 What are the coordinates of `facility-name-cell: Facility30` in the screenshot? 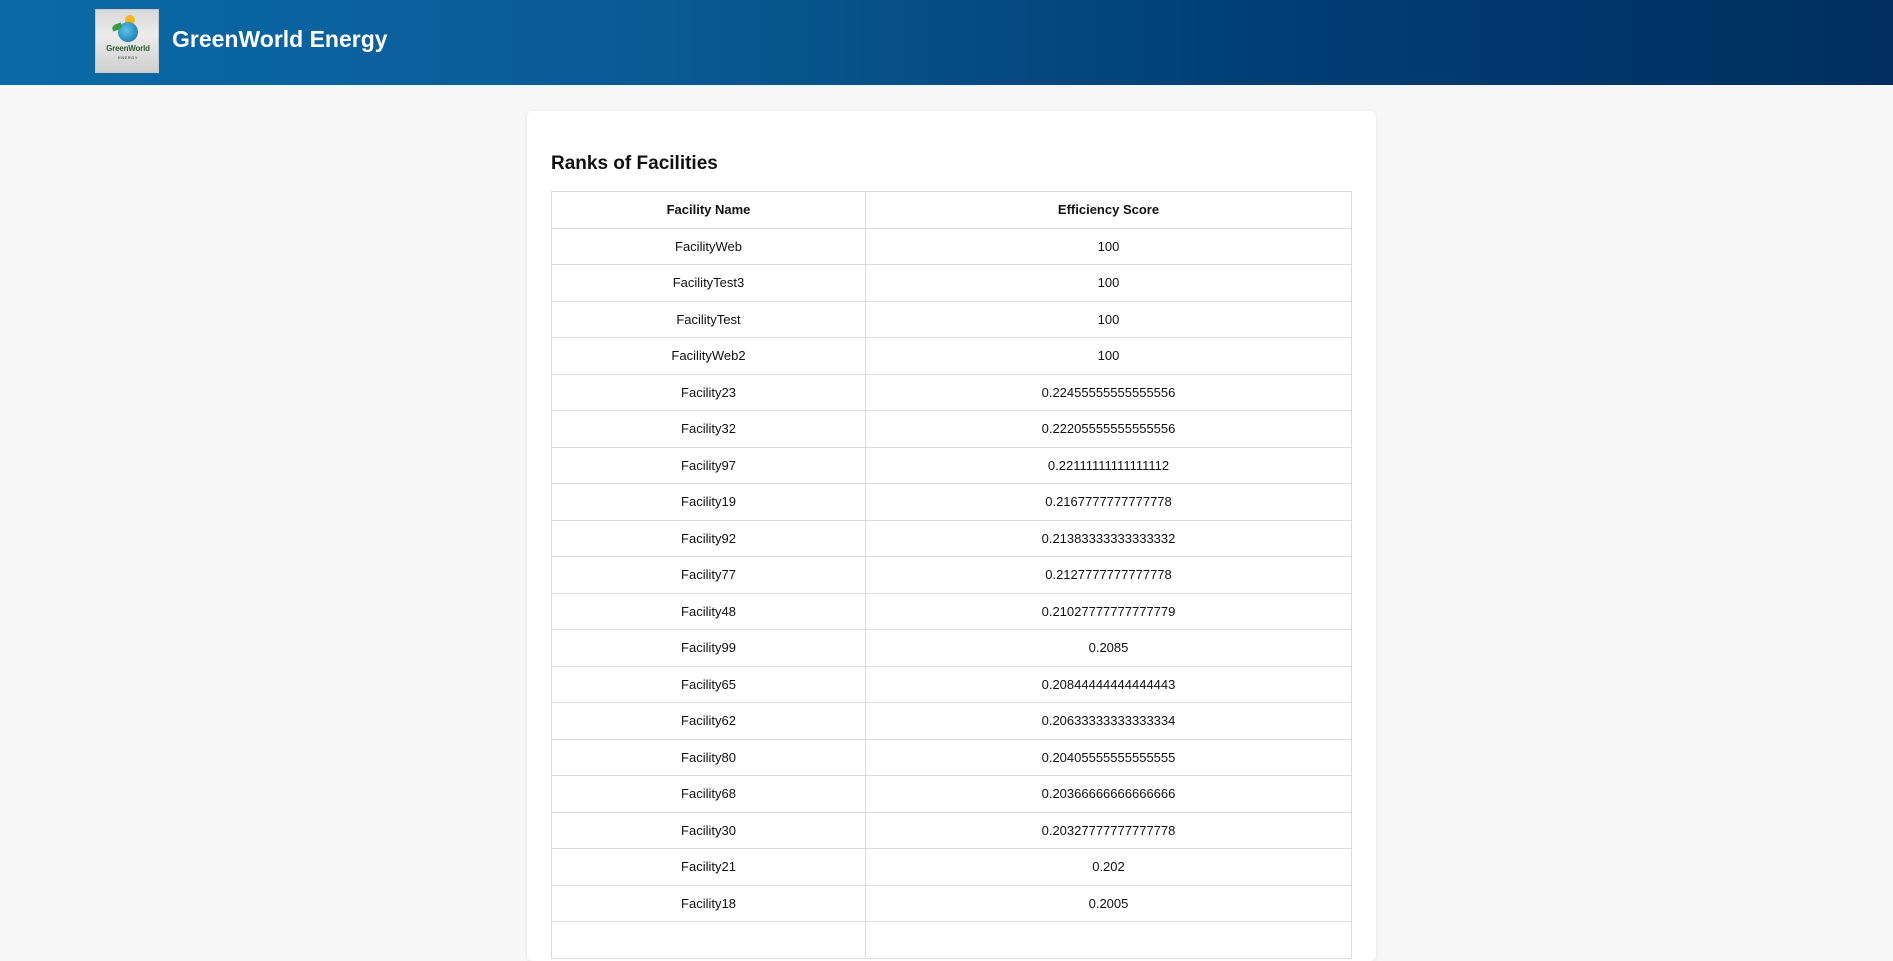 It's located at (708, 830).